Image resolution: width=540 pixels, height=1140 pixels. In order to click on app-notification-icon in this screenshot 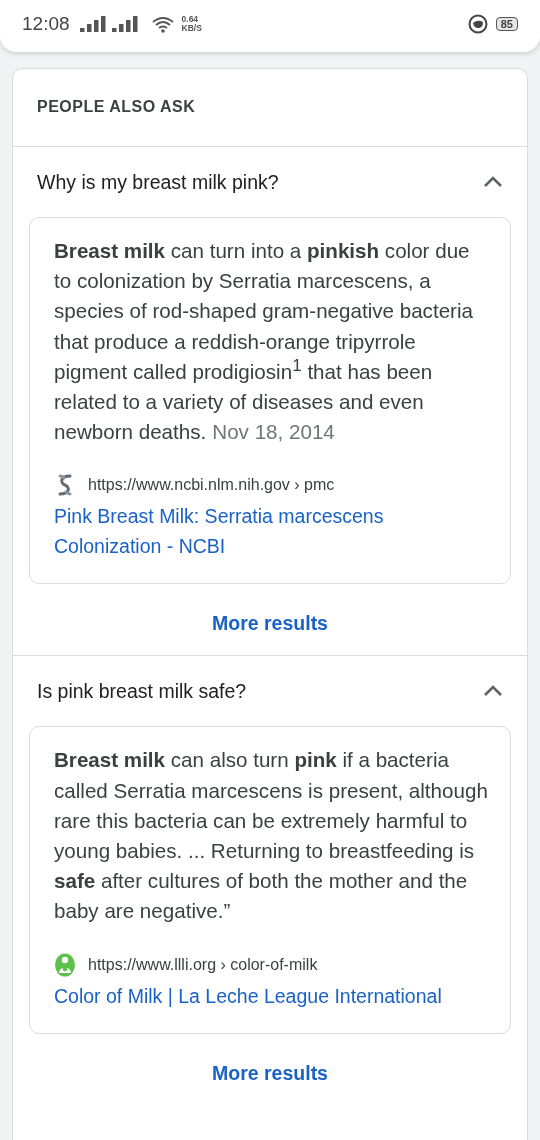, I will do `click(477, 24)`.